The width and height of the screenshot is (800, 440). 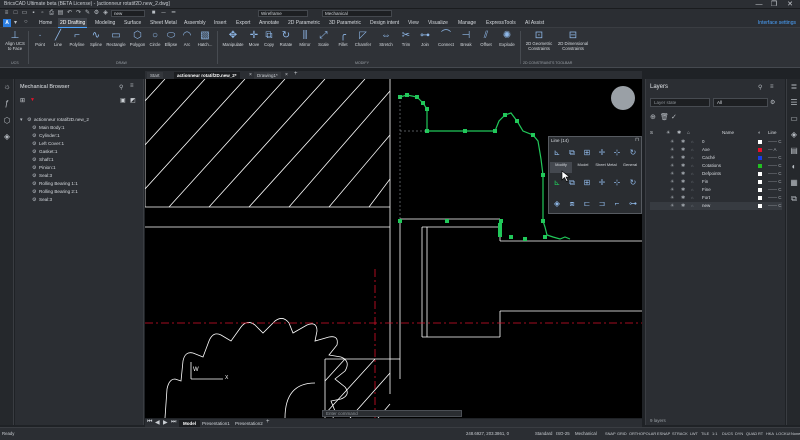 I want to click on settings-icon: ⚙, so click(x=96, y=13).